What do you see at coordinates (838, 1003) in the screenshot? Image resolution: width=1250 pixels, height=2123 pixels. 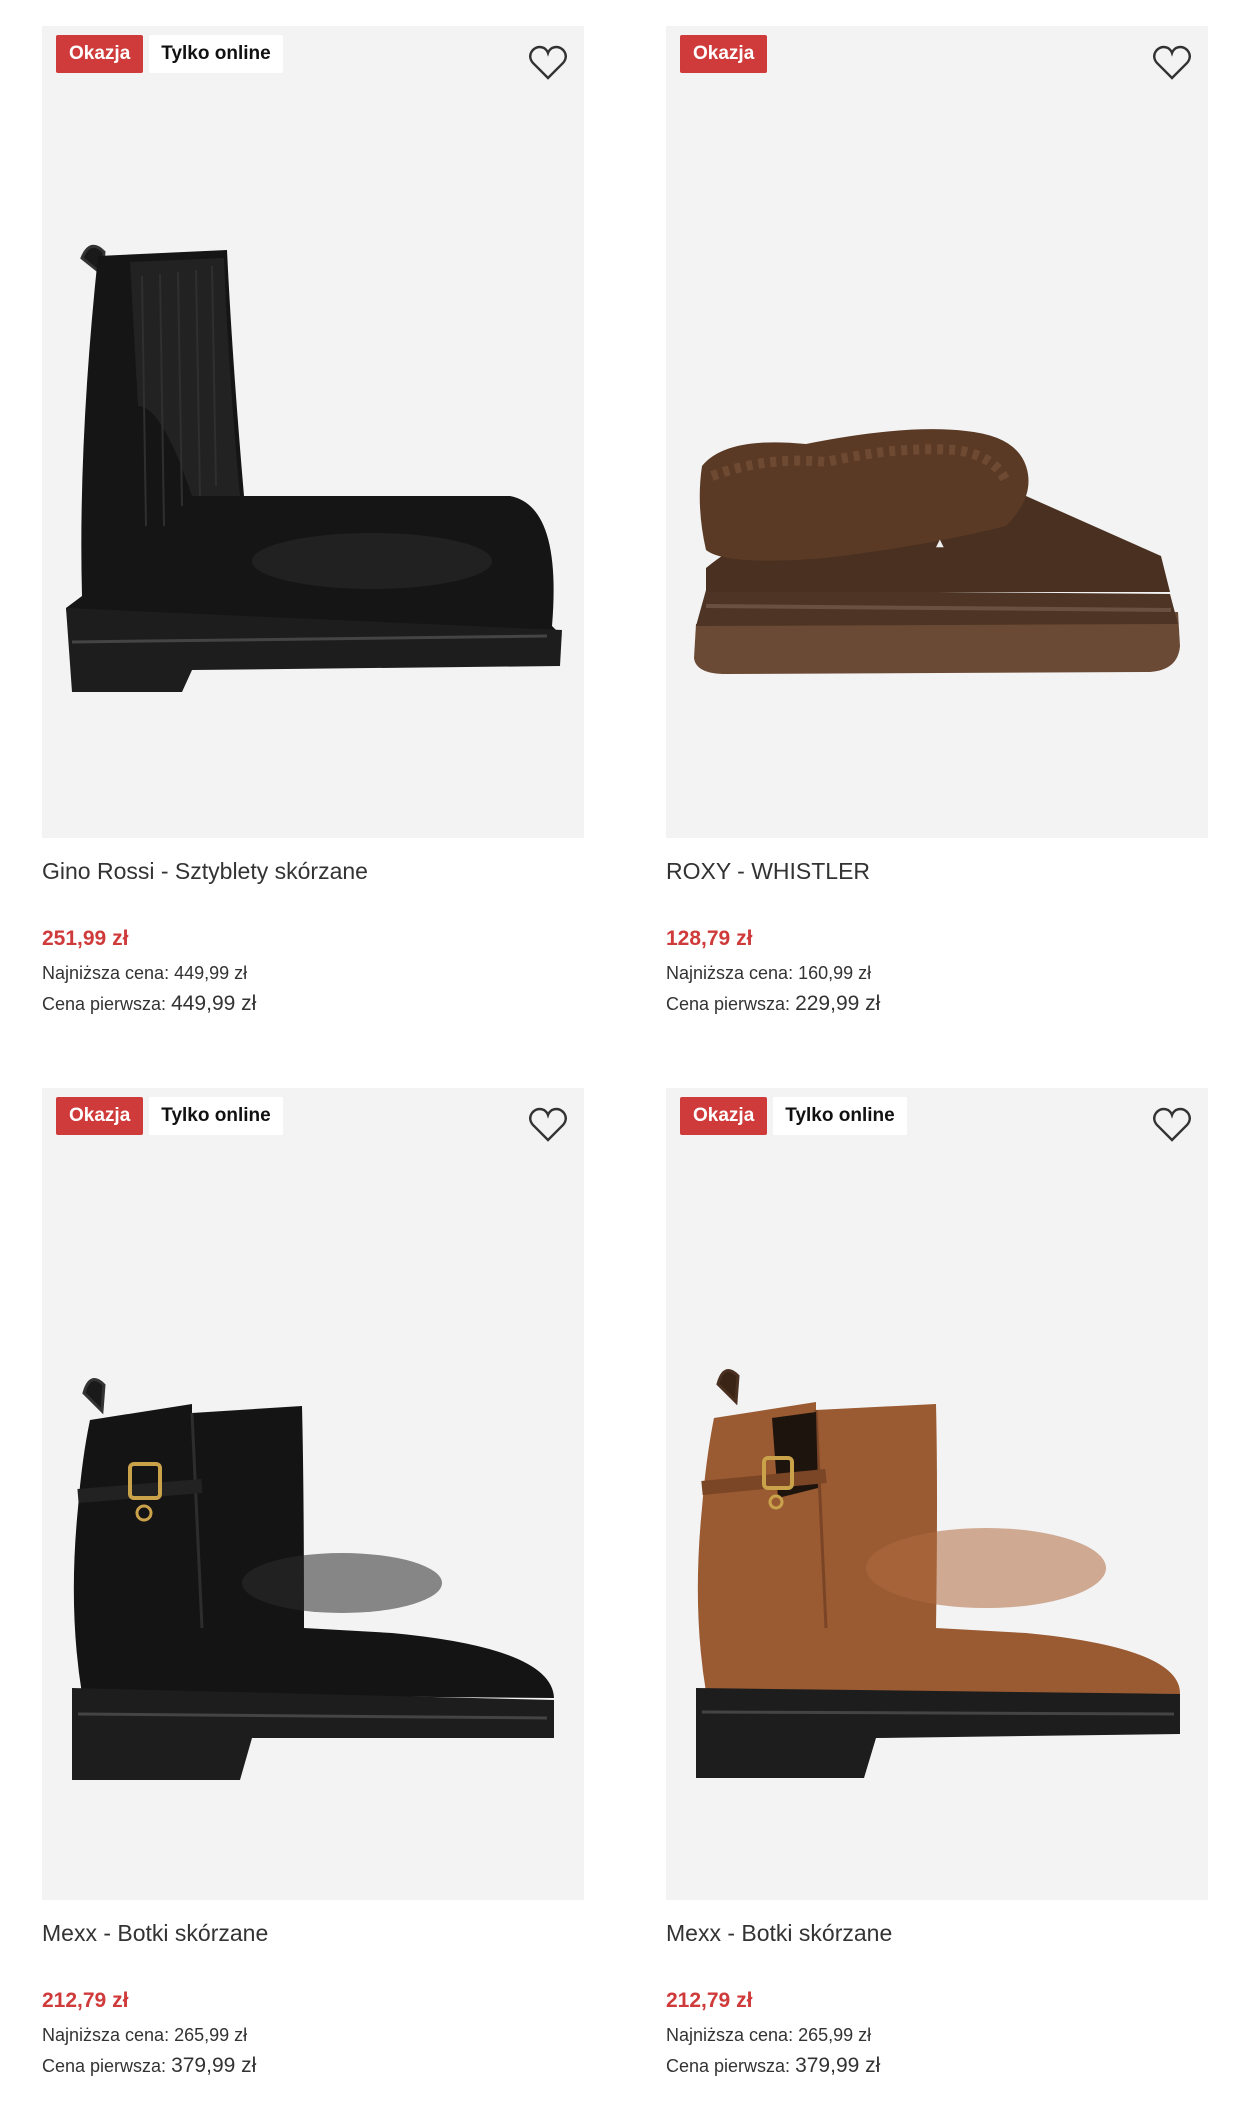 I see `original-price-value: 229,99 zł` at bounding box center [838, 1003].